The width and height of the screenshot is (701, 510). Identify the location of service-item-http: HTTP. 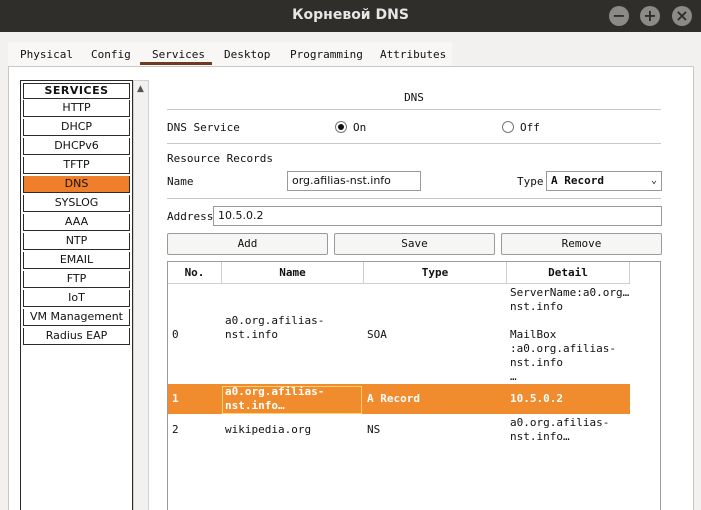
(76, 108).